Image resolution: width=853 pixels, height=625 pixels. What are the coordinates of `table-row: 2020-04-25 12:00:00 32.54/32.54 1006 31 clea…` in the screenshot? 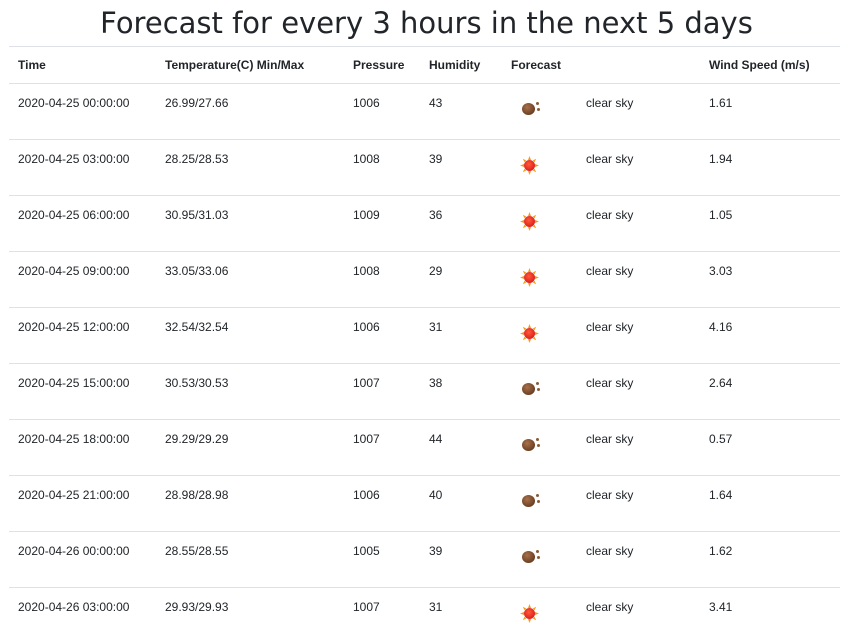 It's located at (424, 335).